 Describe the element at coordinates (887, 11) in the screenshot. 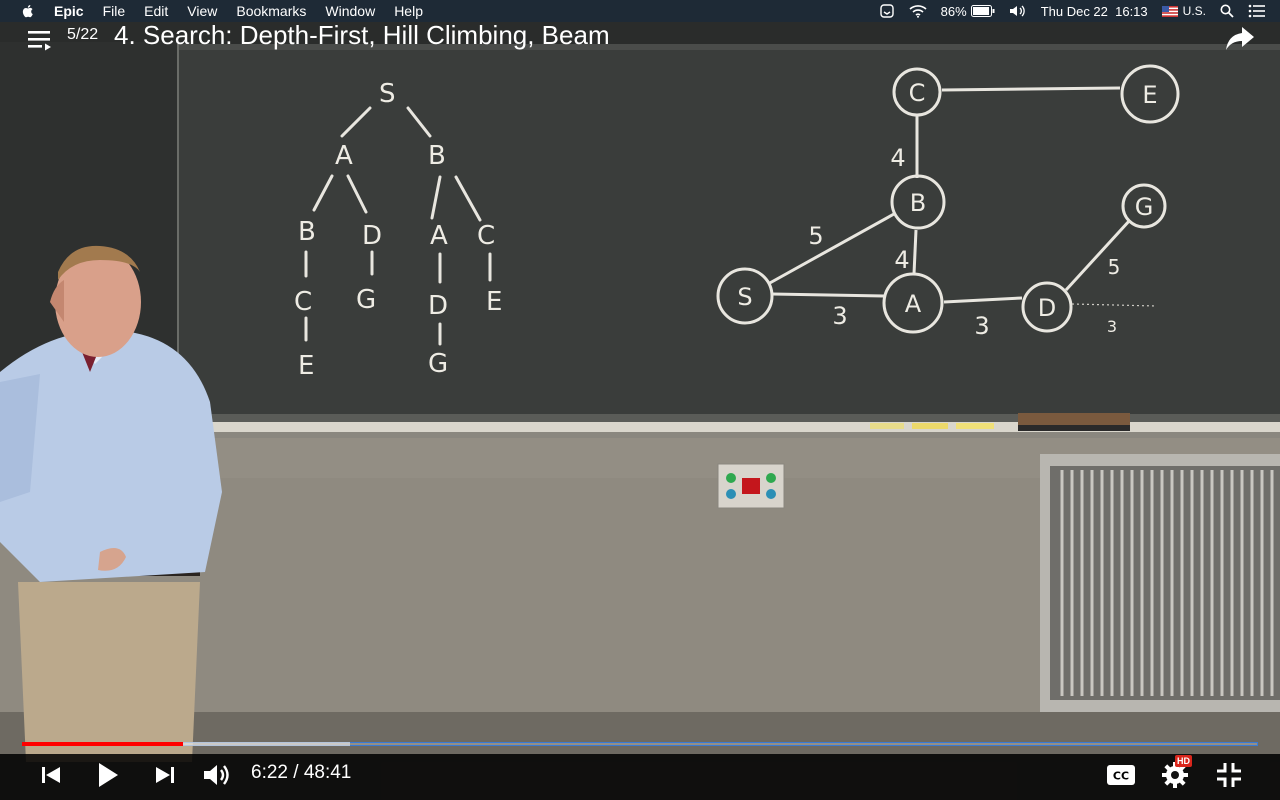

I see `screen-mirror-icon` at that location.